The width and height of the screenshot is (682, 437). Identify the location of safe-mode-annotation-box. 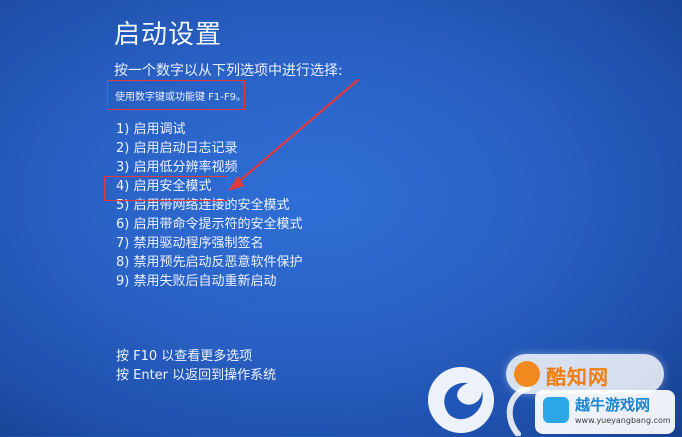
(166, 188).